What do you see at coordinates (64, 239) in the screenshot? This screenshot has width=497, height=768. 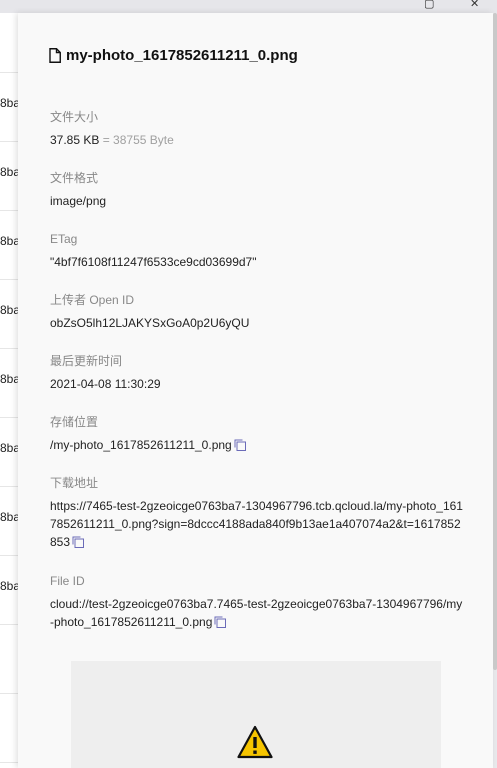 I see `field-label: ETag` at bounding box center [64, 239].